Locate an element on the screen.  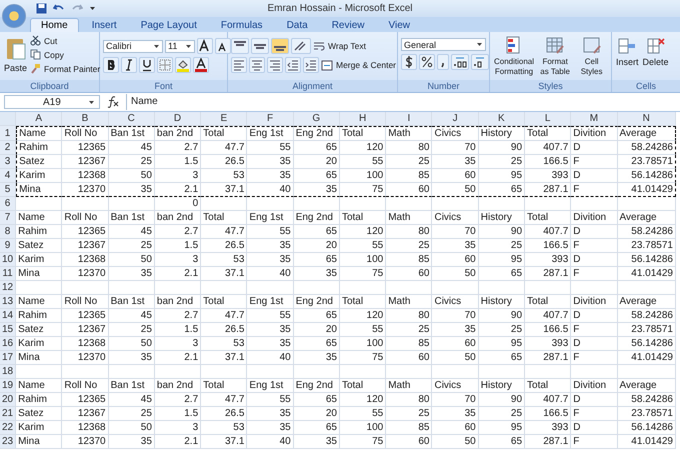
save-icon is located at coordinates (41, 8).